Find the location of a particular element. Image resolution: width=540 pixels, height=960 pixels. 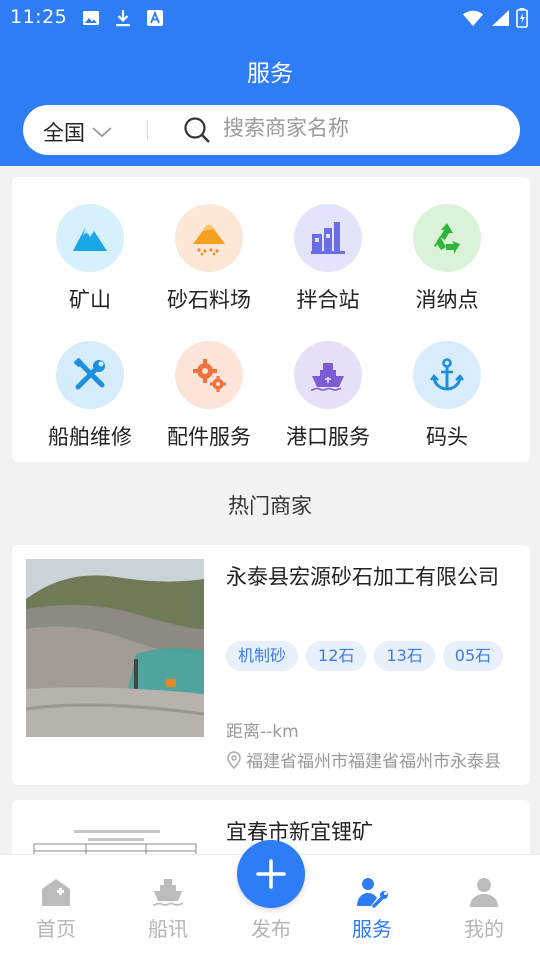

font-a-icon is located at coordinates (155, 18).